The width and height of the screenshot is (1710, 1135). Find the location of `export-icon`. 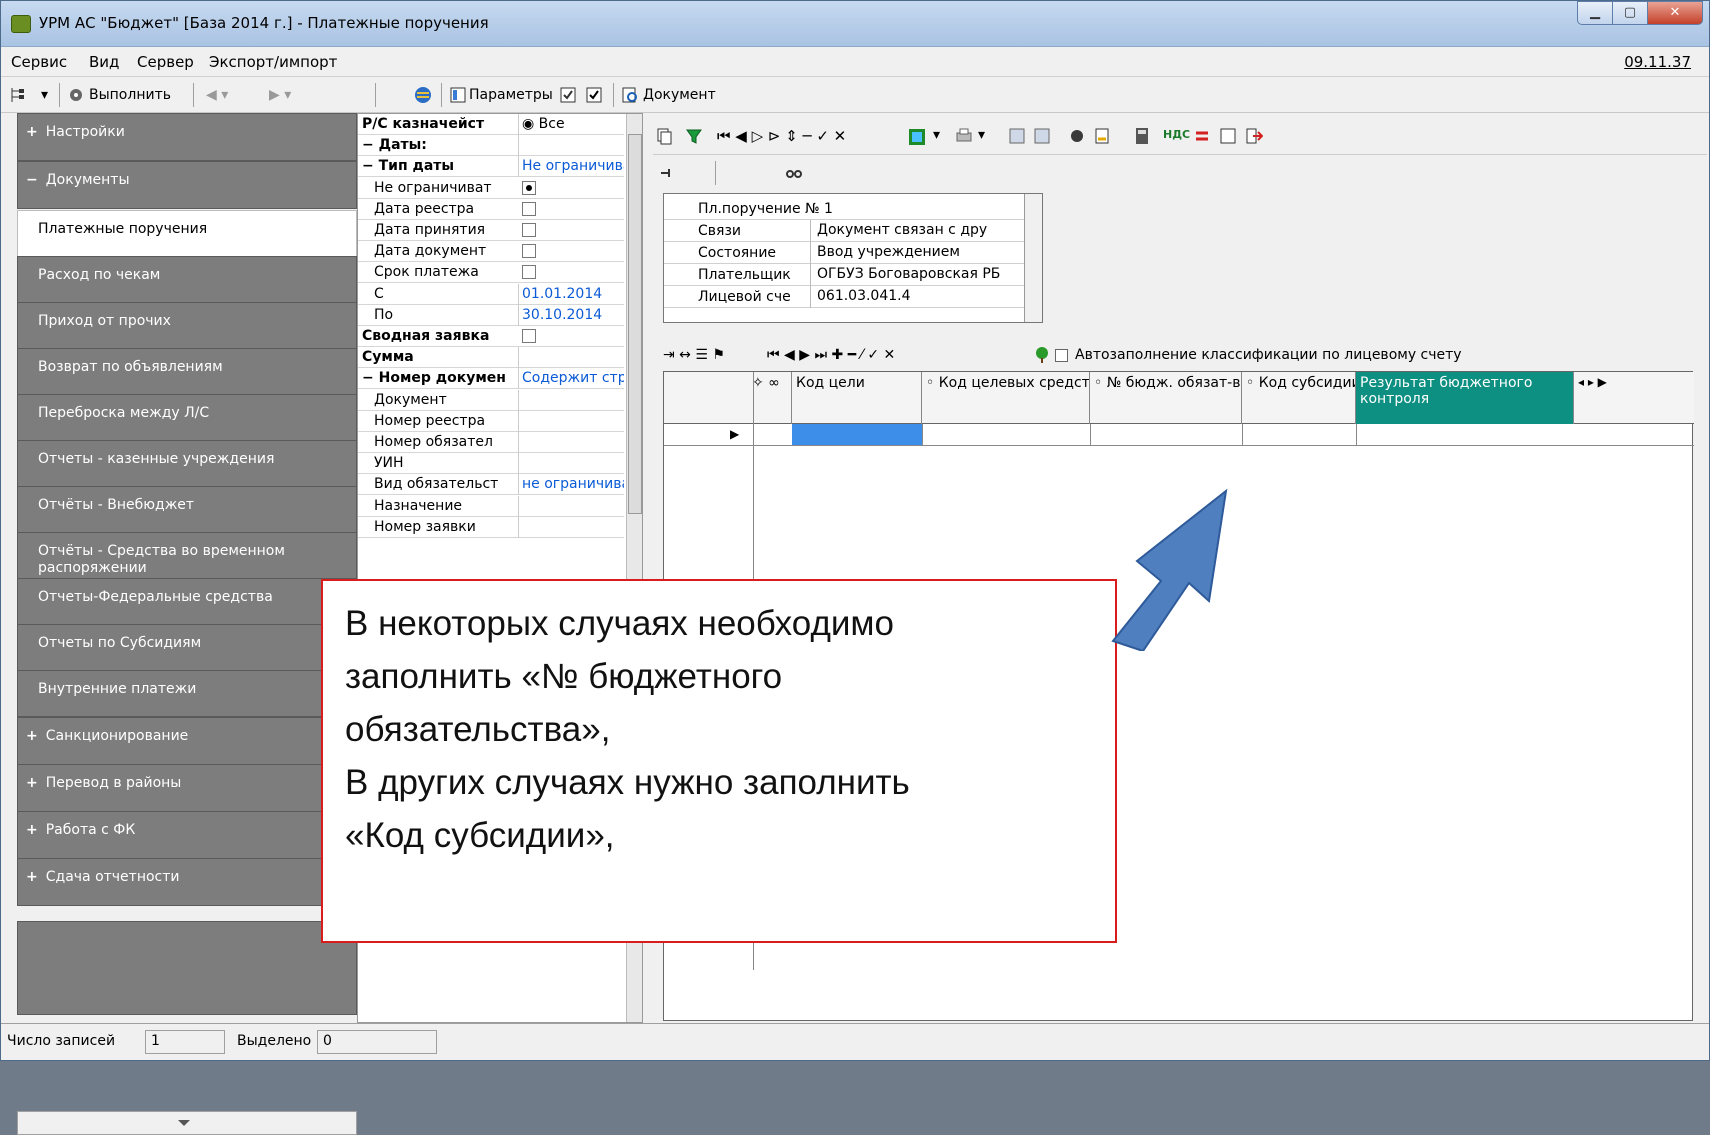

export-icon is located at coordinates (1042, 136).